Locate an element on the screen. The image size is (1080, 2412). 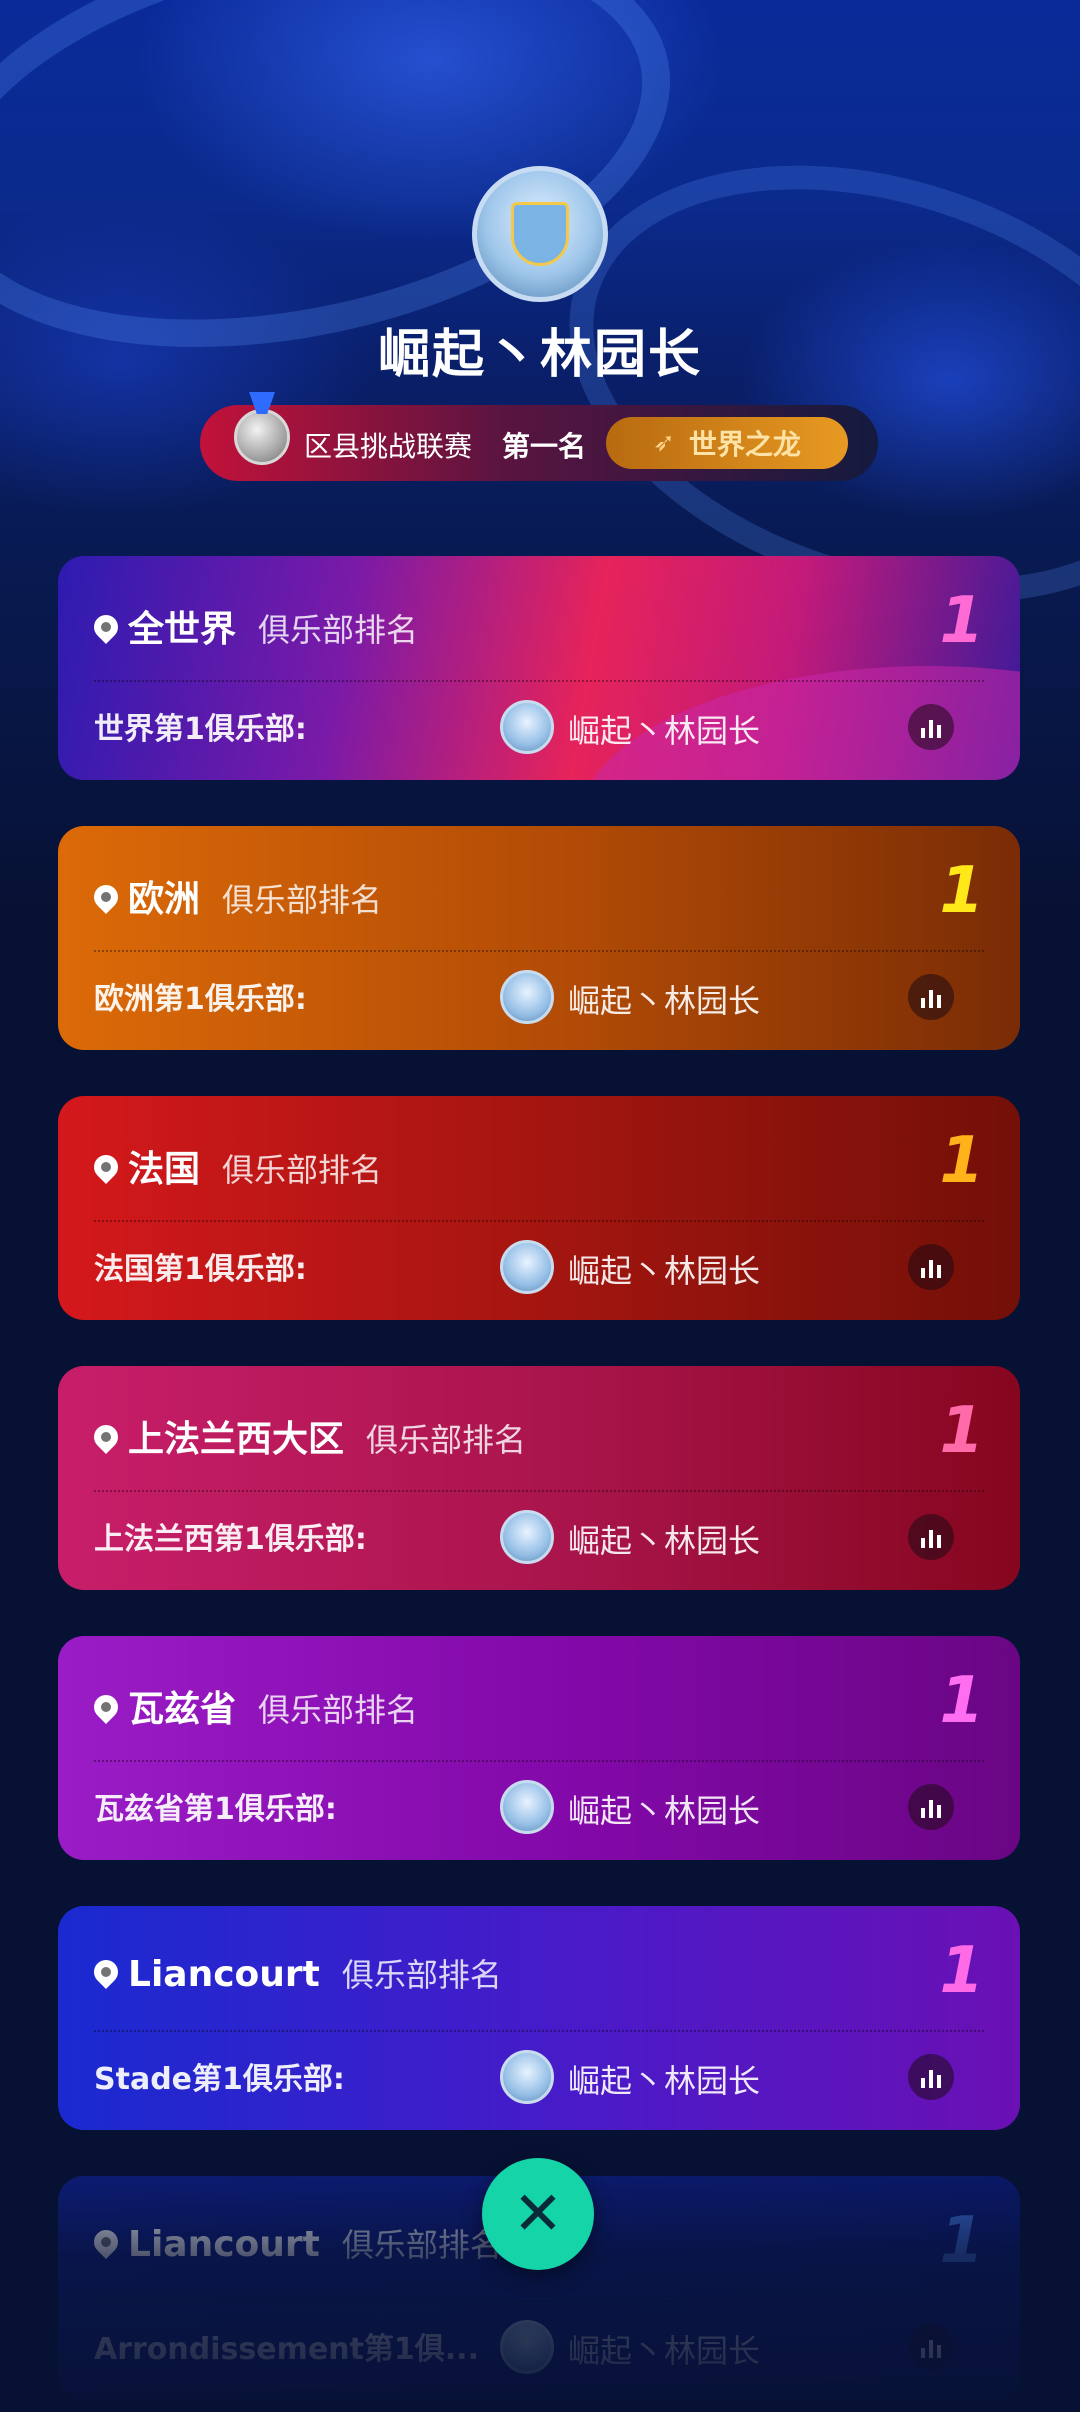
top-club-label: 上法兰西第1俱乐部: is located at coordinates (230, 1539).